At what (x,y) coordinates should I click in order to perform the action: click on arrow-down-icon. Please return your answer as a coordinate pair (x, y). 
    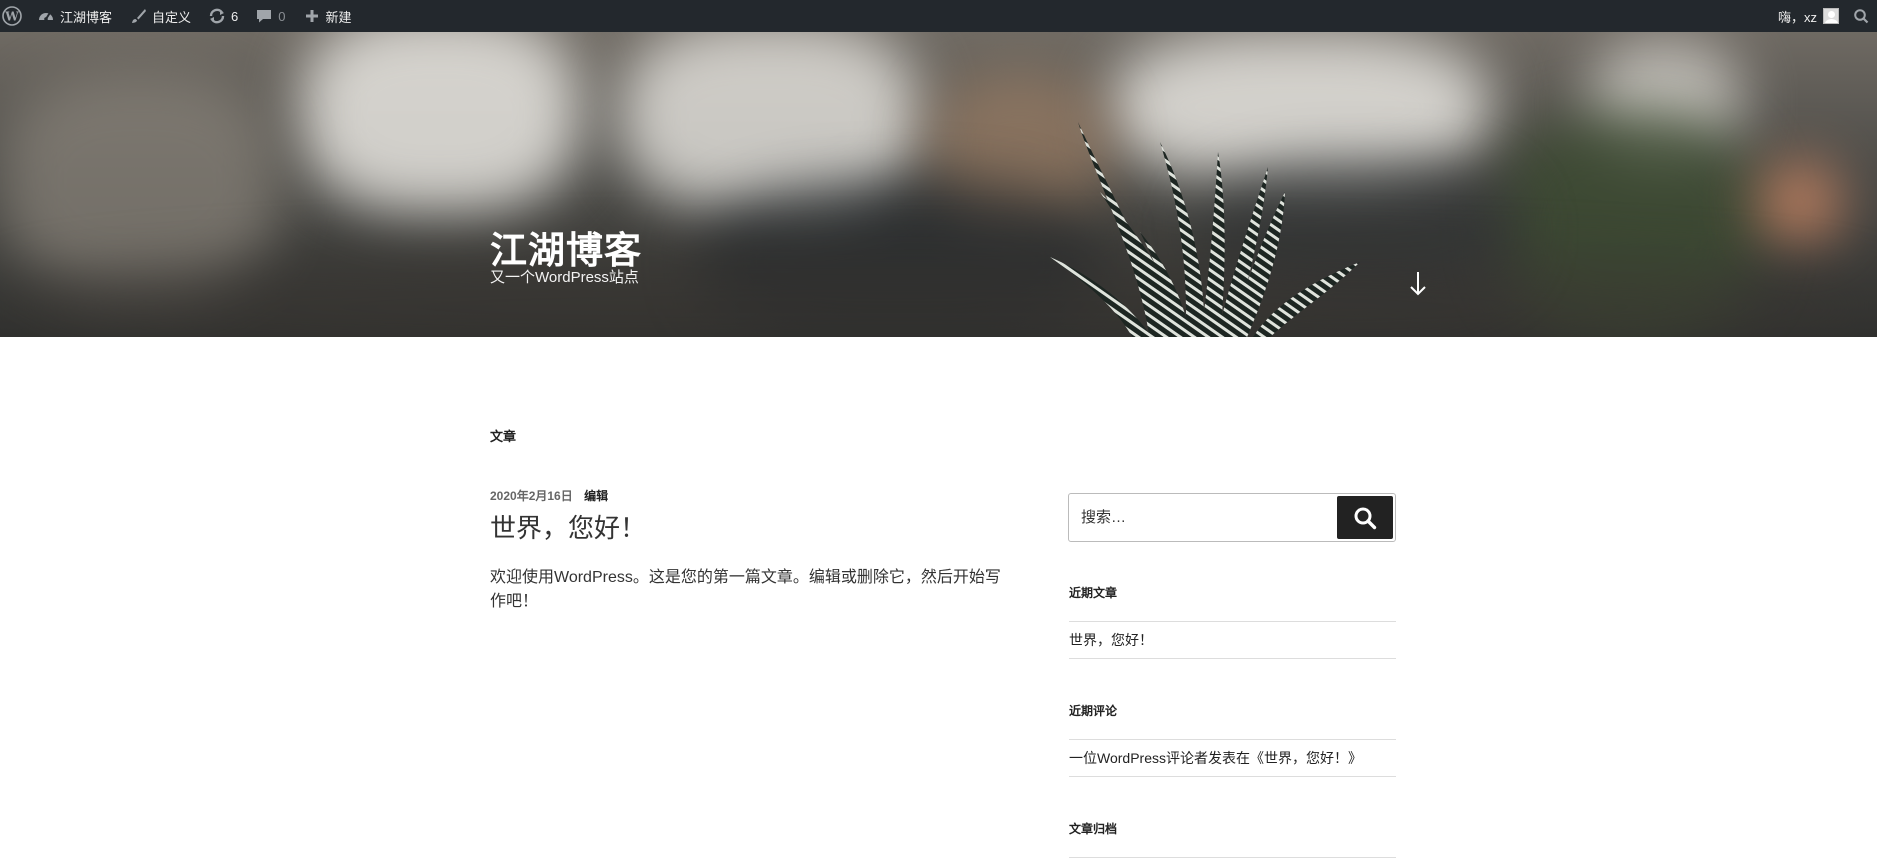
    Looking at the image, I should click on (1418, 284).